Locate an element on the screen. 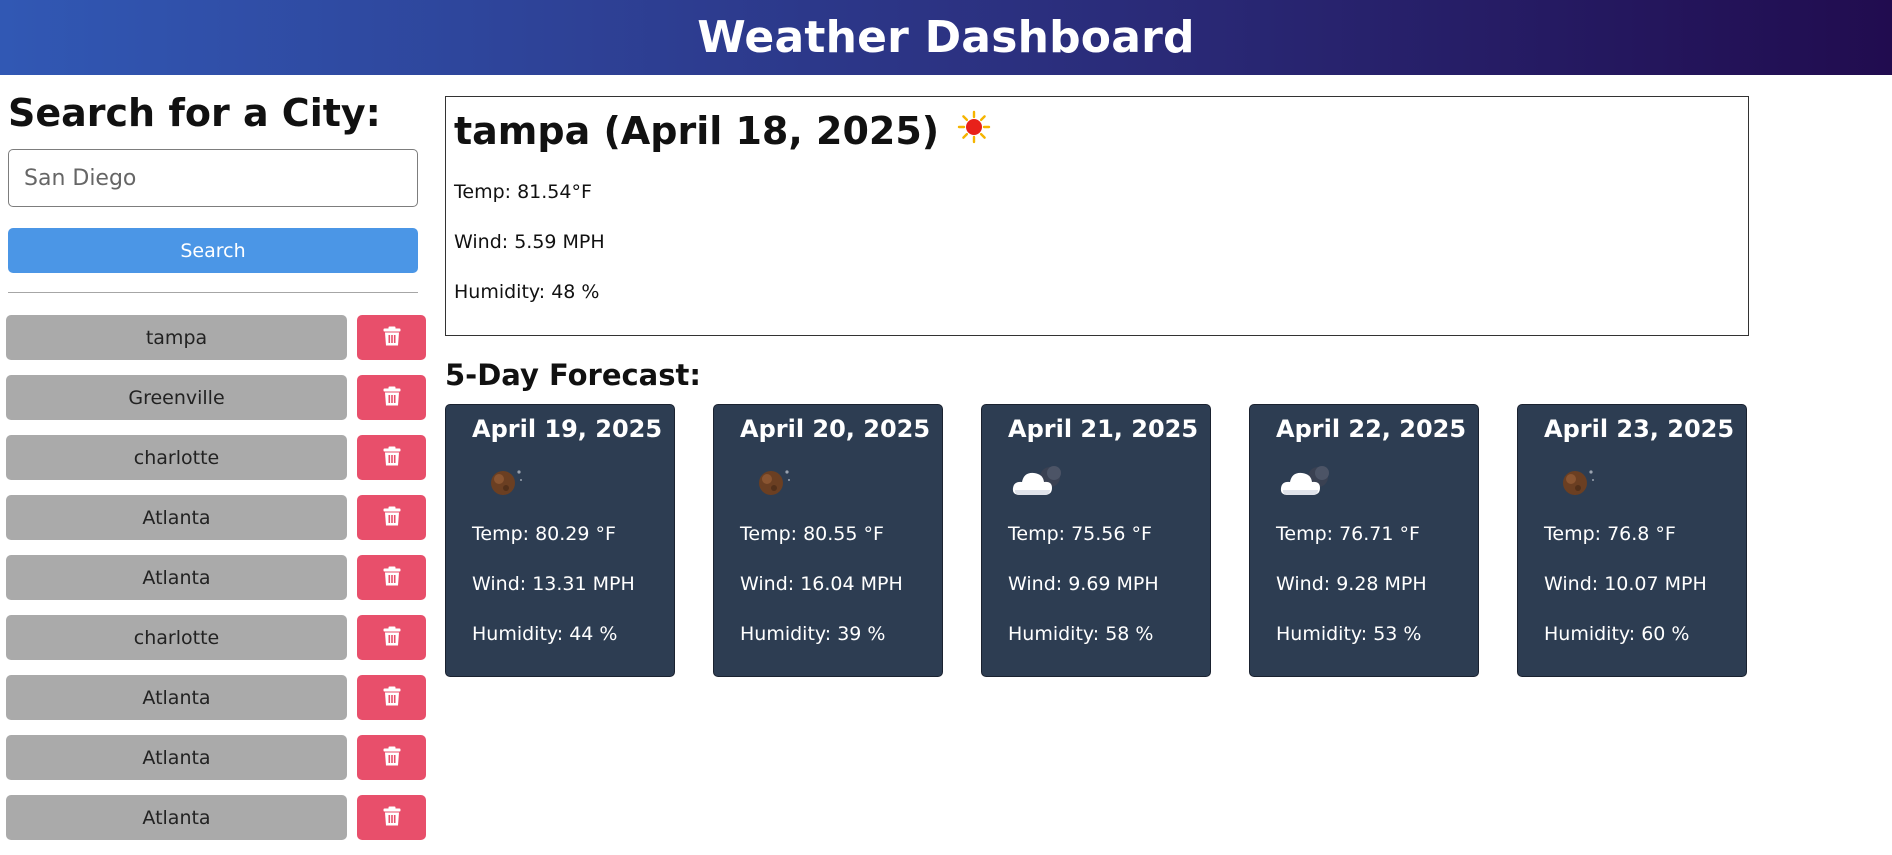 The image size is (1892, 855). history-city-button: tampa is located at coordinates (176, 337).